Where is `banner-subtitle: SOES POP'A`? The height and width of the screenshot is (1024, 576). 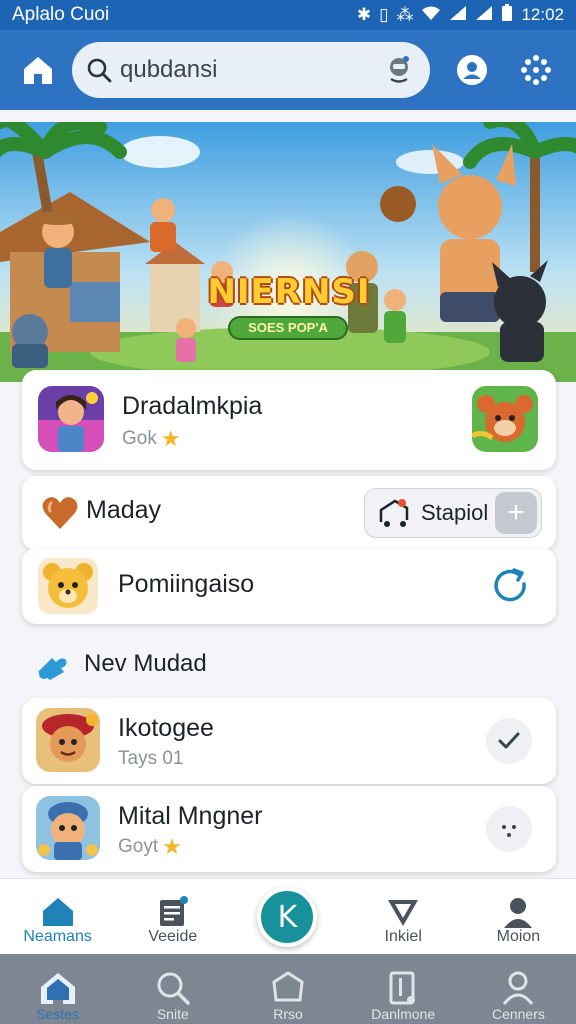 banner-subtitle: SOES POP'A is located at coordinates (288, 328).